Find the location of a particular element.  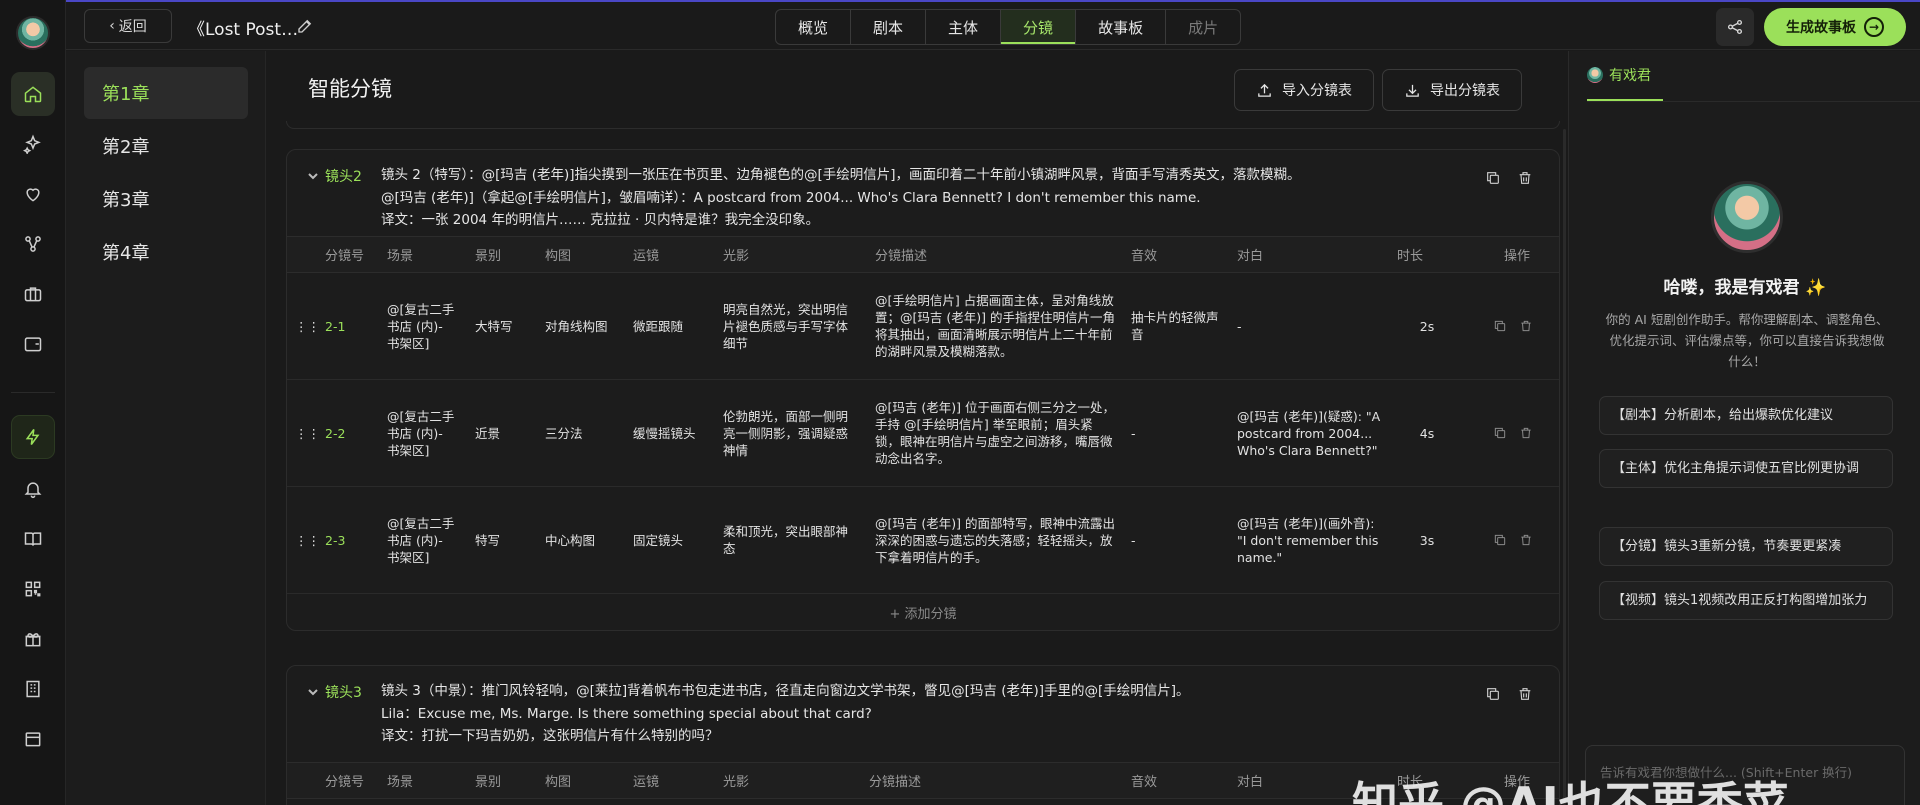

tab-storyboard-shots: 分镜 is located at coordinates (1039, 27).